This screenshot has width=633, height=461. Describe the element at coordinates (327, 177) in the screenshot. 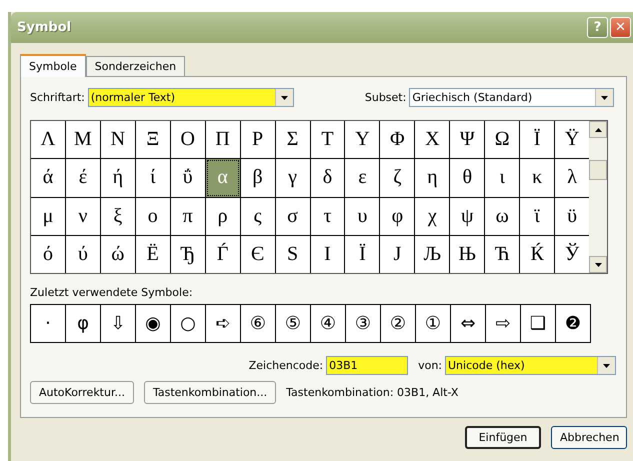

I see `symbol-cell: δ` at that location.